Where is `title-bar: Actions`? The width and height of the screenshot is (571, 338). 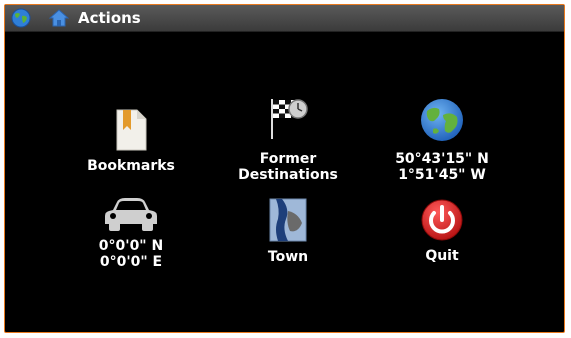
title-bar: Actions is located at coordinates (284, 18).